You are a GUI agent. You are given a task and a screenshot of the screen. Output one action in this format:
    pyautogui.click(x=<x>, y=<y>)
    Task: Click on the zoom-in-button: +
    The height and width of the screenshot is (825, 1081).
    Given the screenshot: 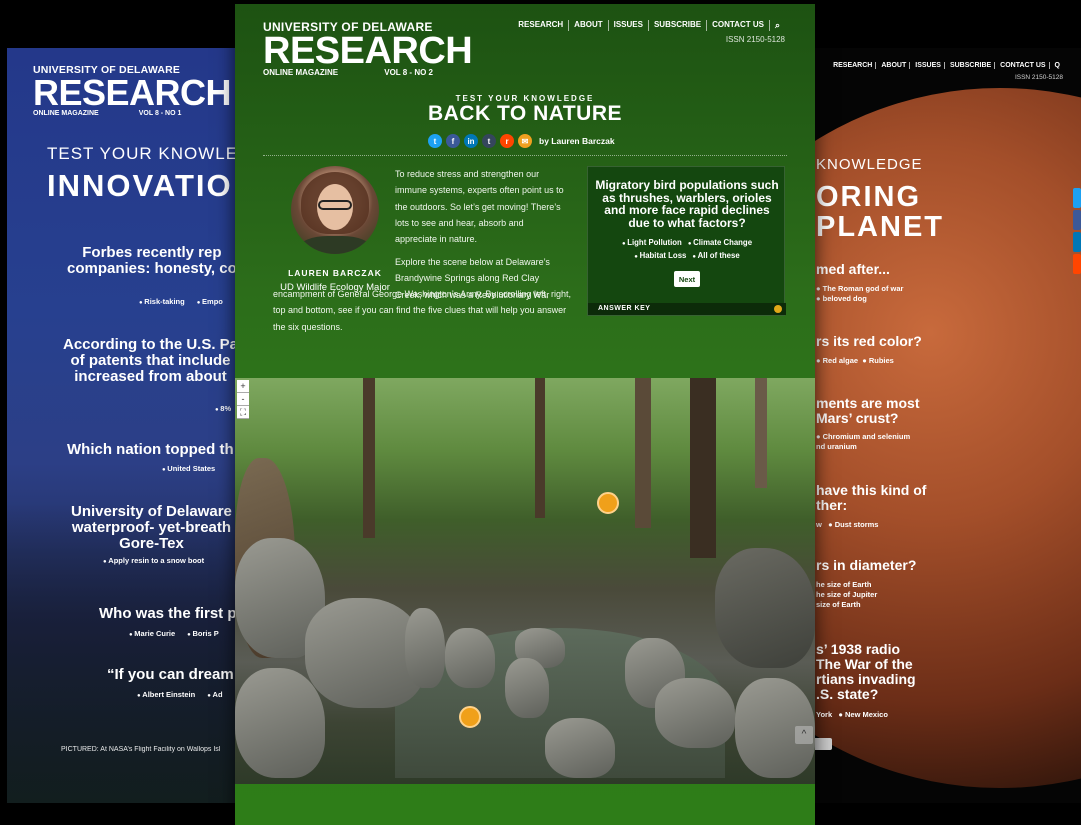 What is the action you would take?
    pyautogui.click(x=243, y=386)
    